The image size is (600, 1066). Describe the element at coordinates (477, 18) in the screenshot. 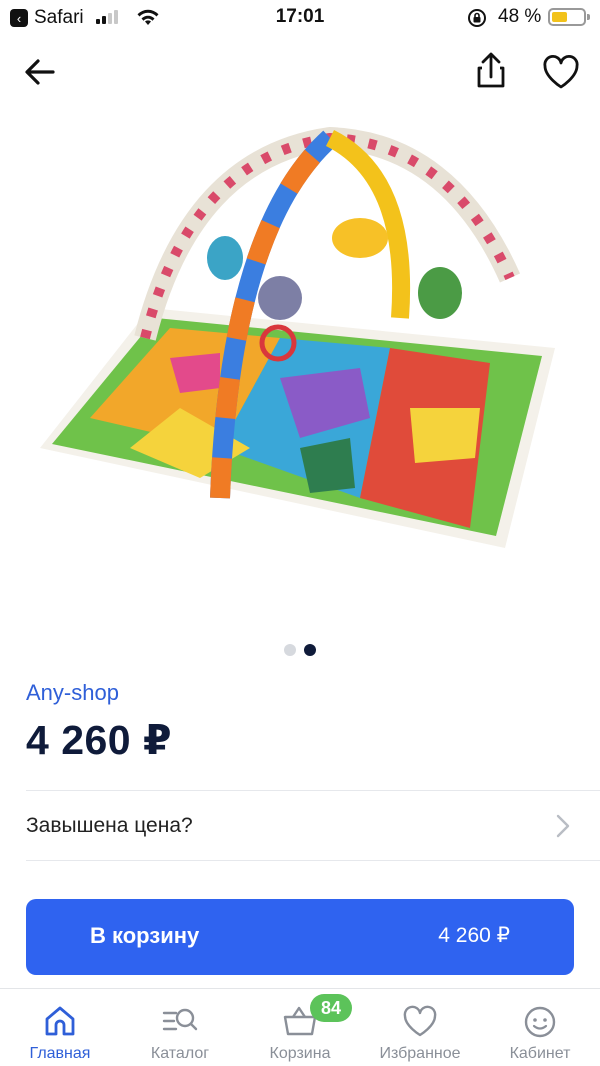

I see `rotation-lock-icon` at that location.